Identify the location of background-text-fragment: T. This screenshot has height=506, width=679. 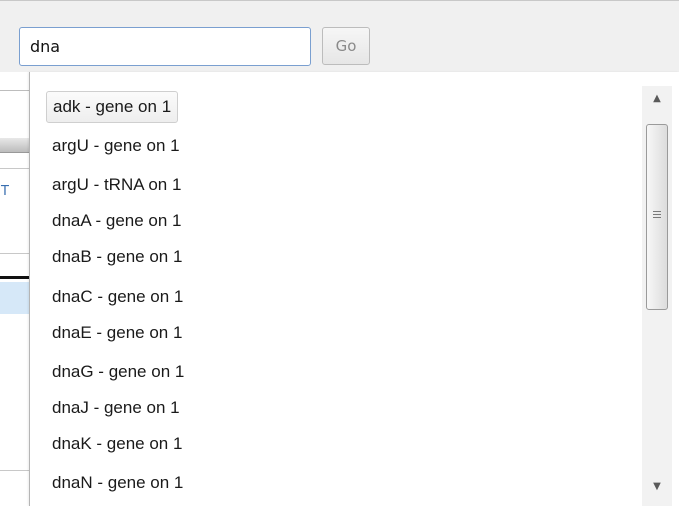
(5, 191).